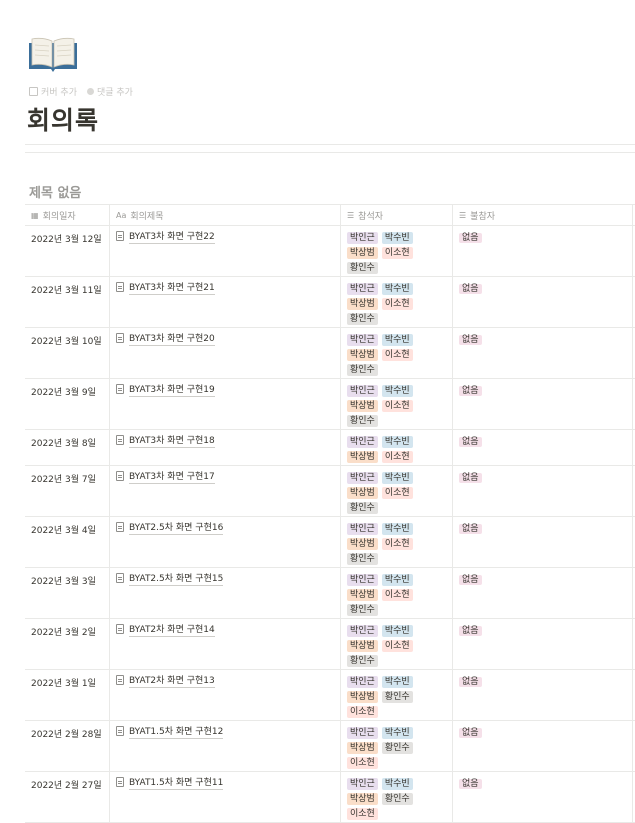  What do you see at coordinates (387, 304) in the screenshot?
I see `tag-list: 박인근 박수빈 박상범 이소현 황인수` at bounding box center [387, 304].